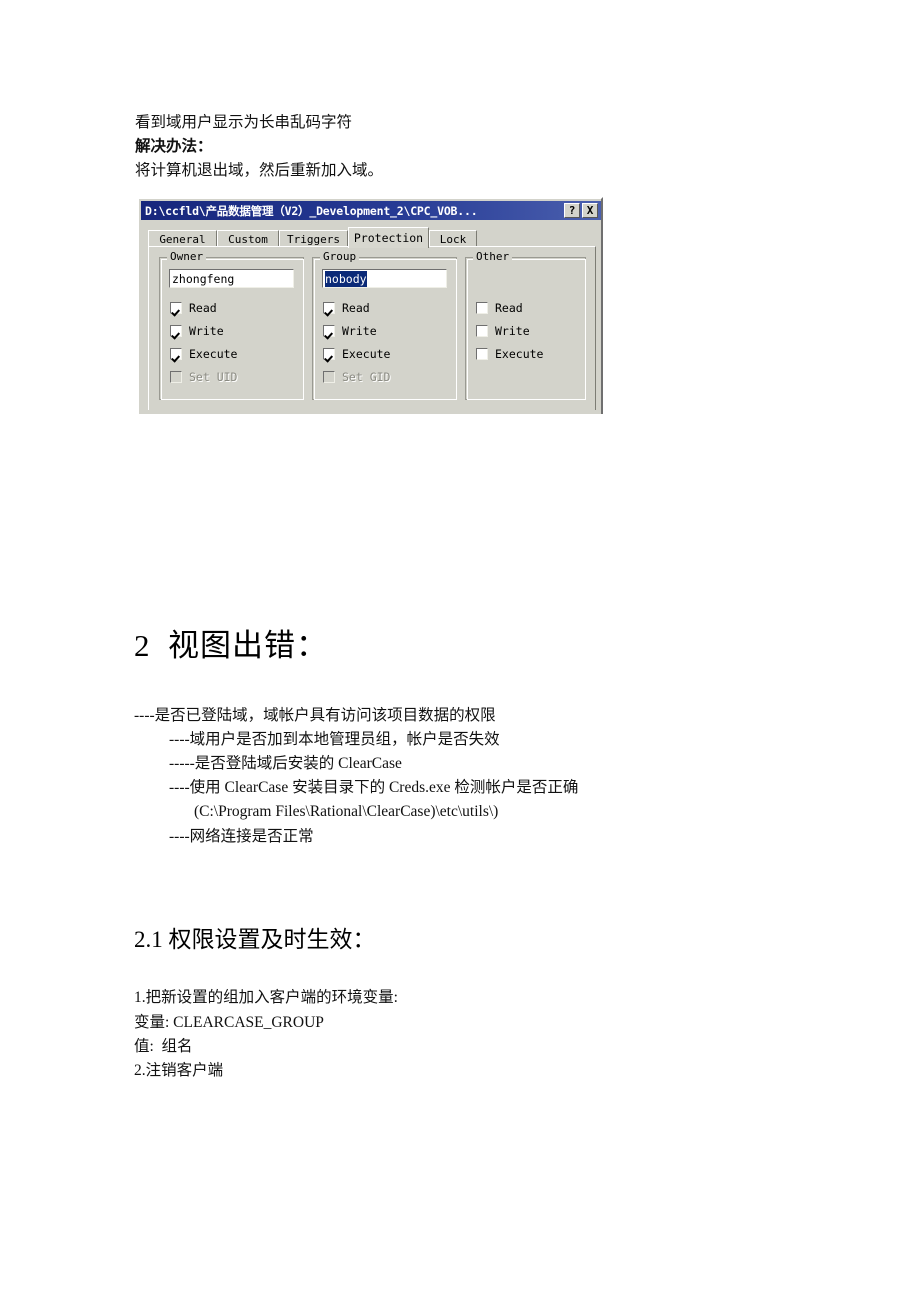  What do you see at coordinates (213, 354) in the screenshot?
I see `owner-execute-label: Execute` at bounding box center [213, 354].